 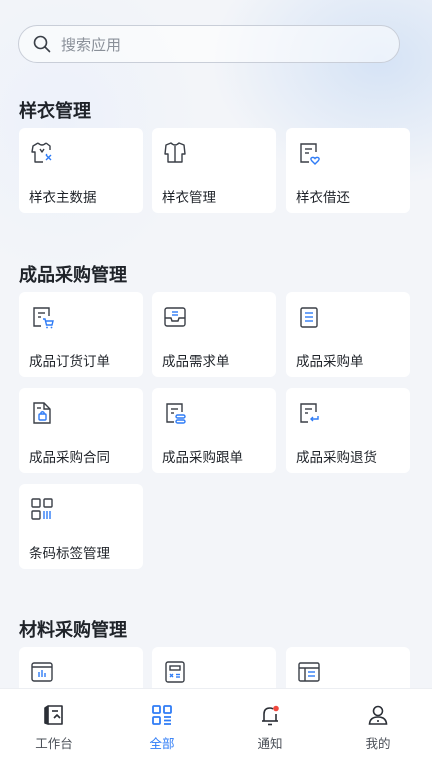 What do you see at coordinates (189, 198) in the screenshot?
I see `app-label: 样衣管理` at bounding box center [189, 198].